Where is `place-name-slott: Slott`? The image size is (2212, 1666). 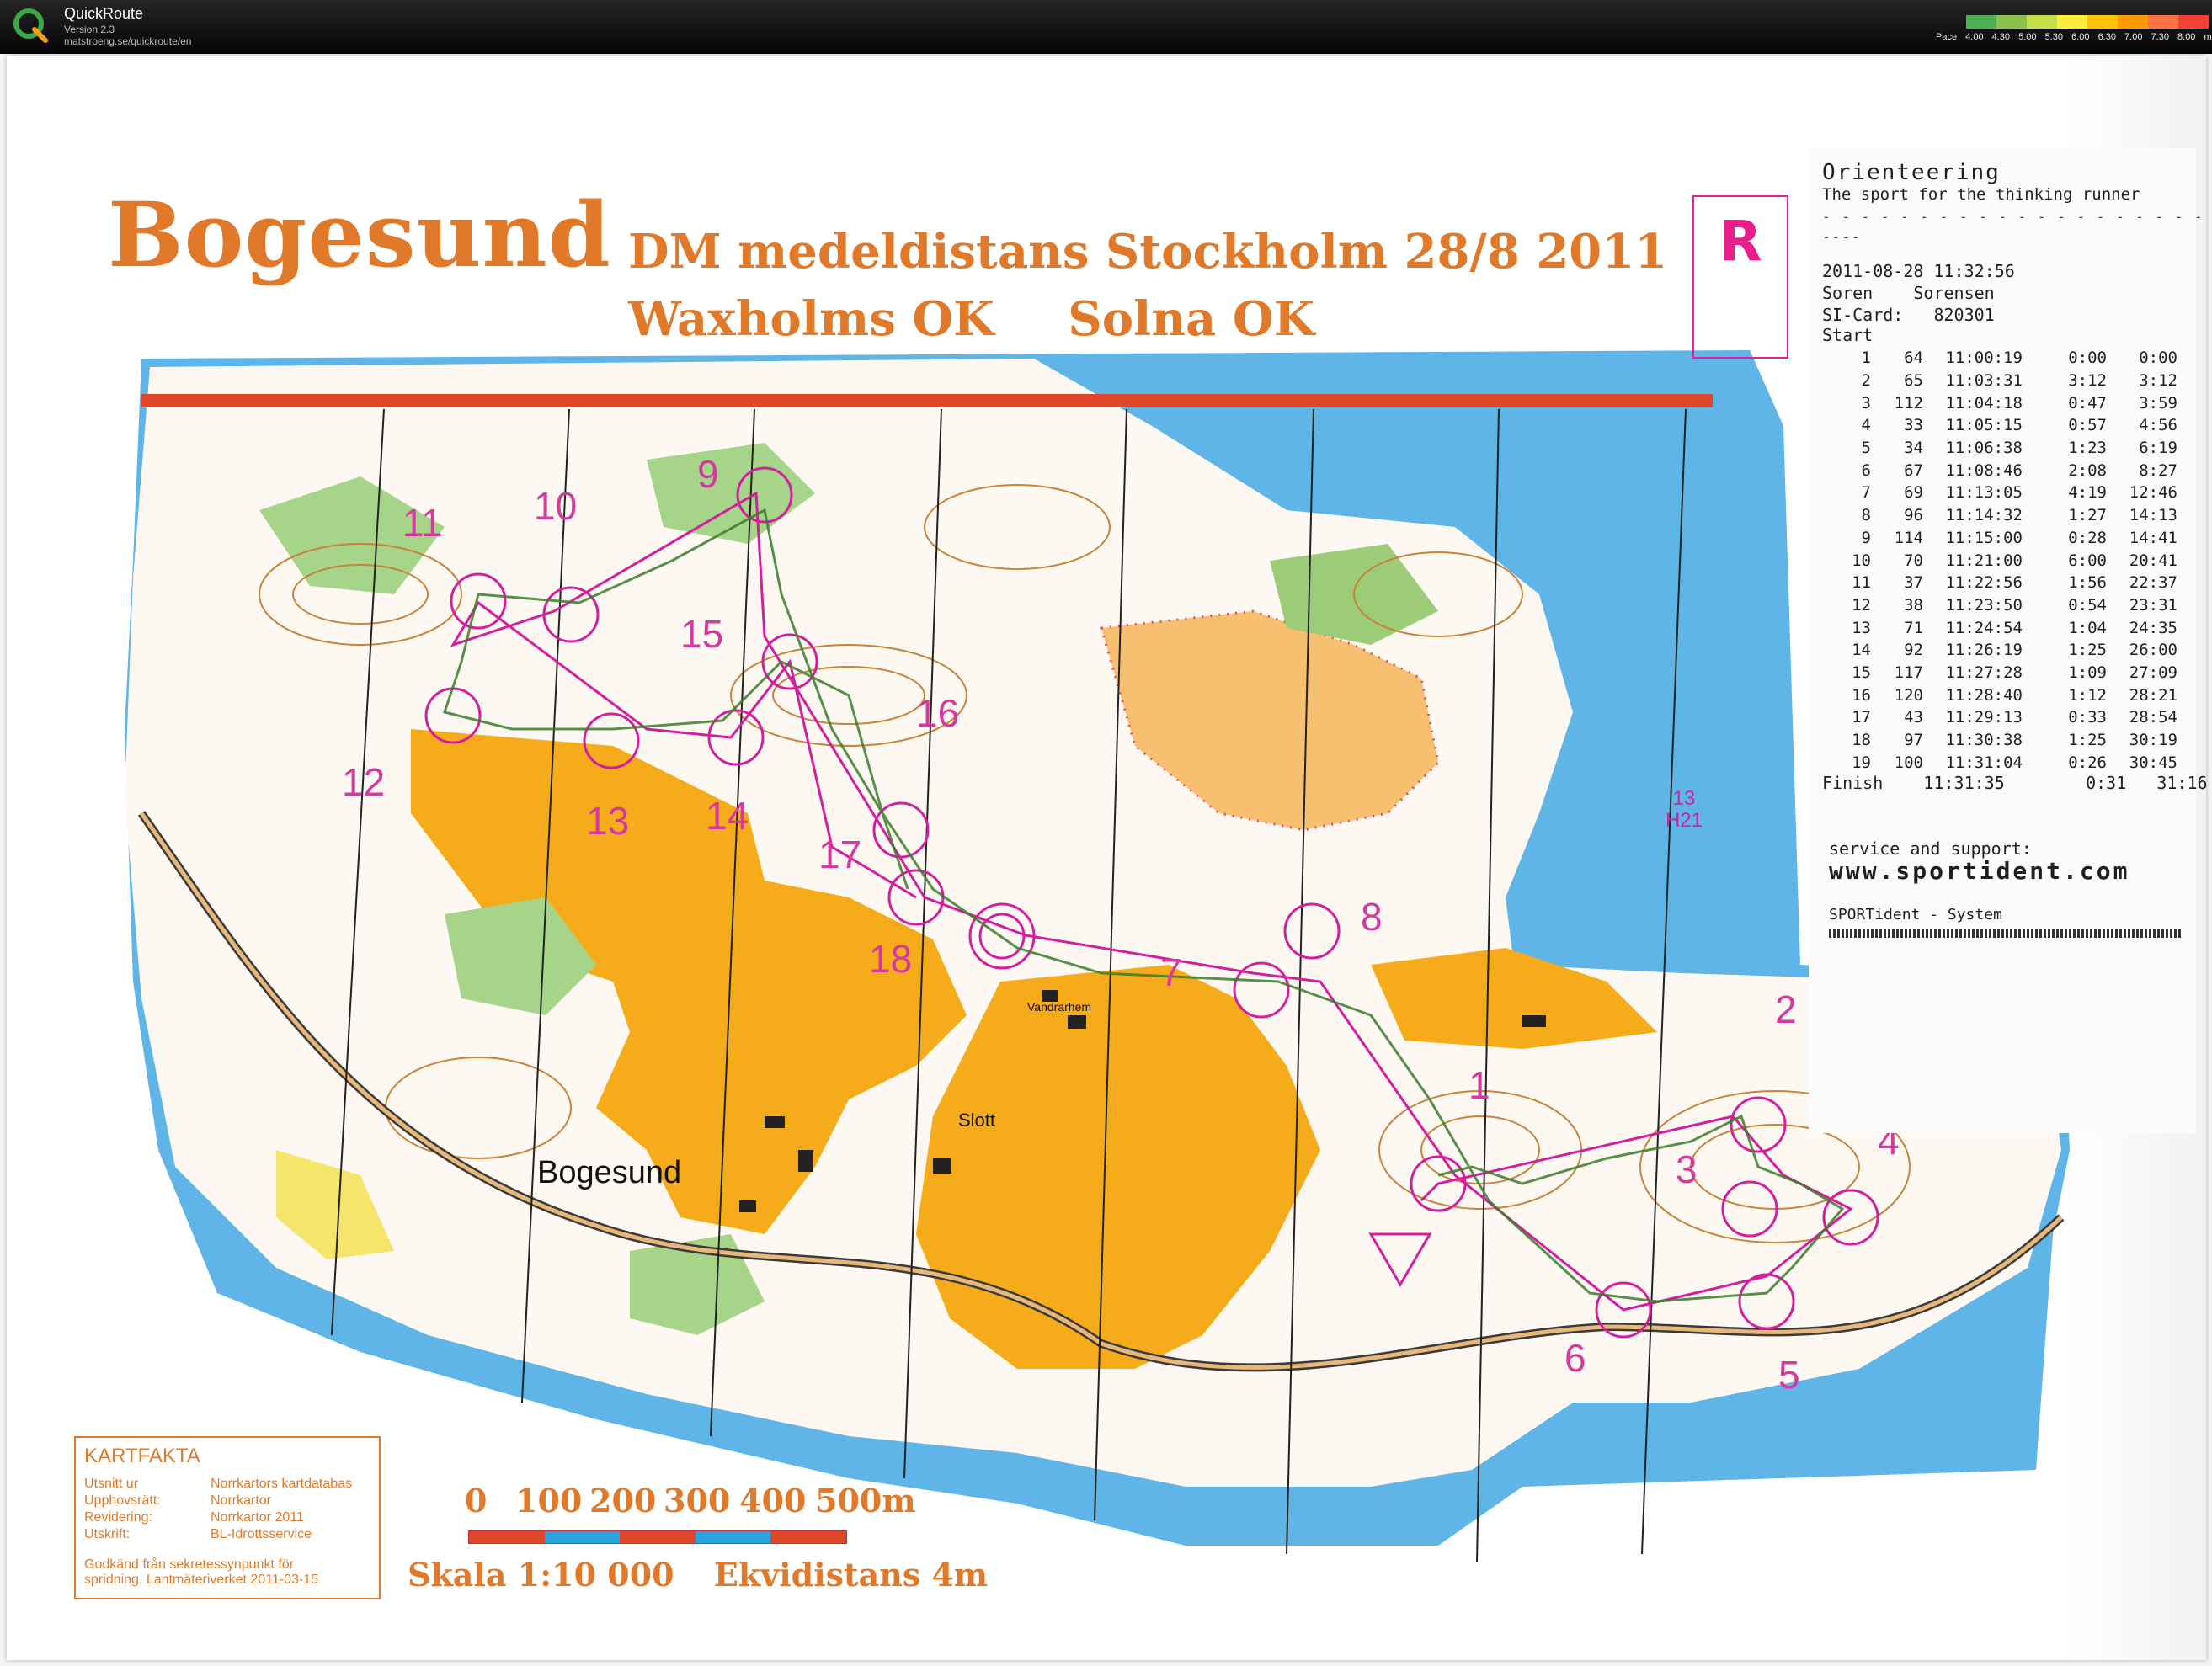 place-name-slott: Slott is located at coordinates (977, 1120).